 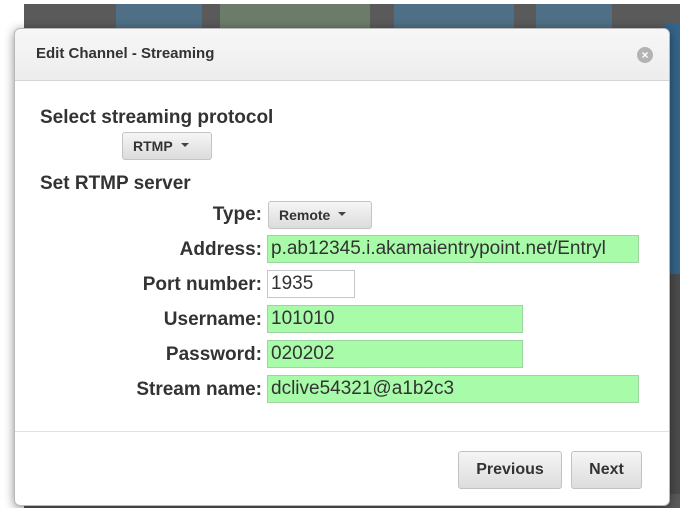 What do you see at coordinates (453, 249) in the screenshot?
I see `address-field: p.ab12345.i.akamaientrypoint.net/Entryl` at bounding box center [453, 249].